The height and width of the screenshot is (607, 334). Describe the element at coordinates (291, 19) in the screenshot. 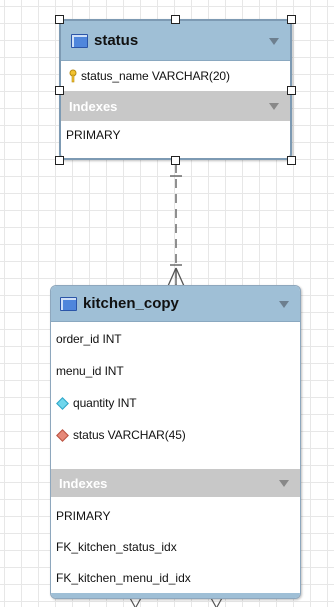

I see `resize-handle-top-right` at that location.